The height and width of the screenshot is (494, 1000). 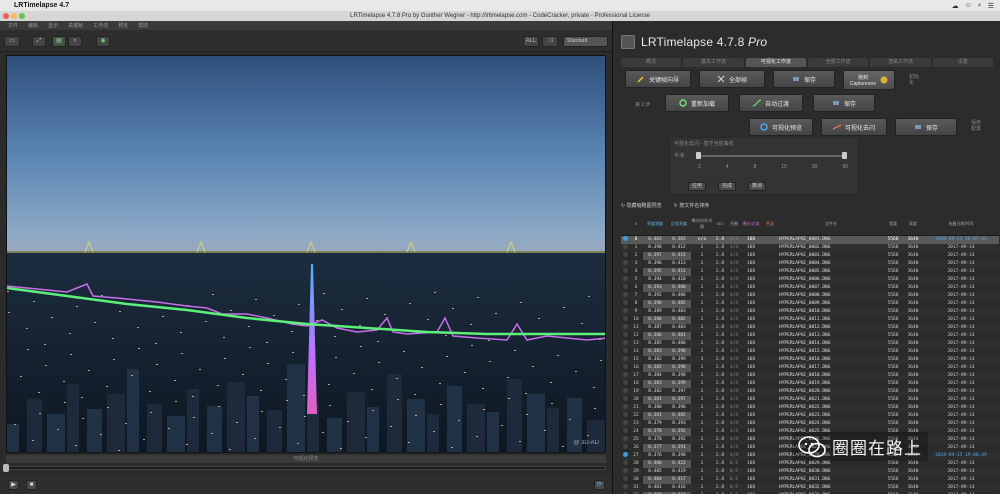 What do you see at coordinates (732, 79) in the screenshot?
I see `all-frames-button: 全部帧` at bounding box center [732, 79].